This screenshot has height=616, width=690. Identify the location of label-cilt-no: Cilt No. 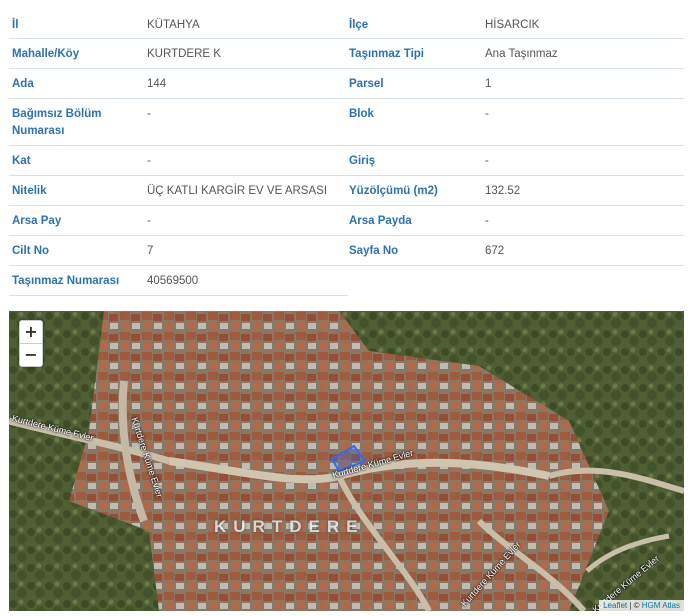
(31, 251).